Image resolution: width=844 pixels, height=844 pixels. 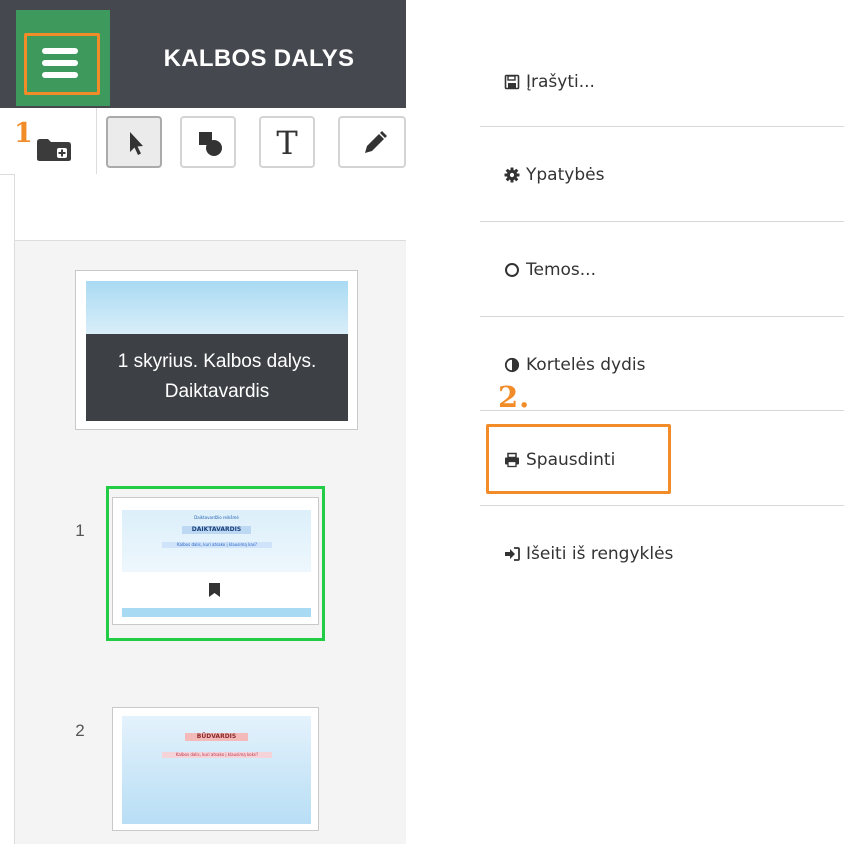 I want to click on save-icon, so click(x=512, y=82).